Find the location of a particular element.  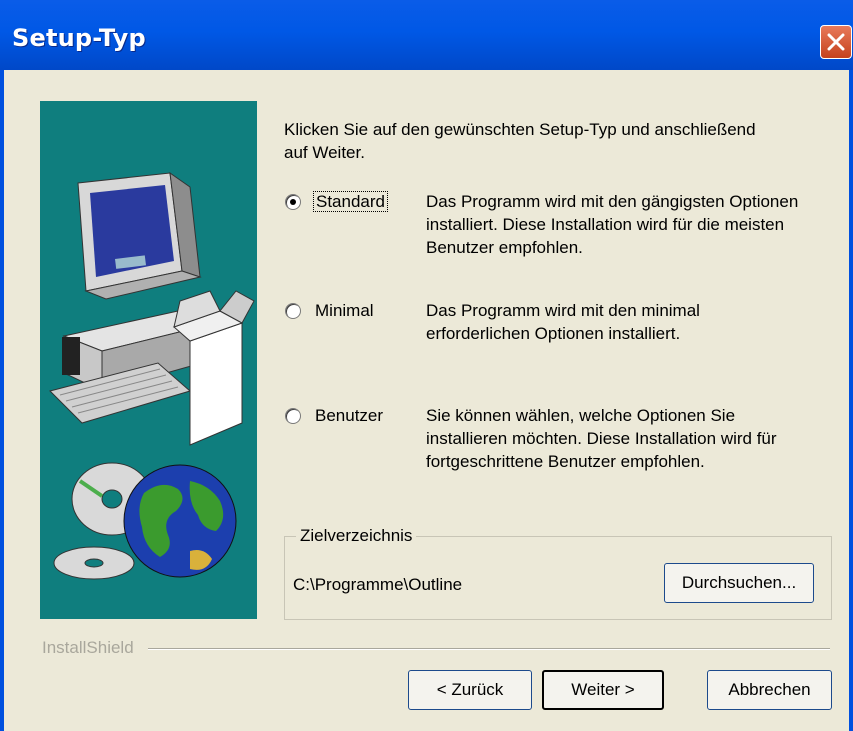

radio-minimal is located at coordinates (293, 311).